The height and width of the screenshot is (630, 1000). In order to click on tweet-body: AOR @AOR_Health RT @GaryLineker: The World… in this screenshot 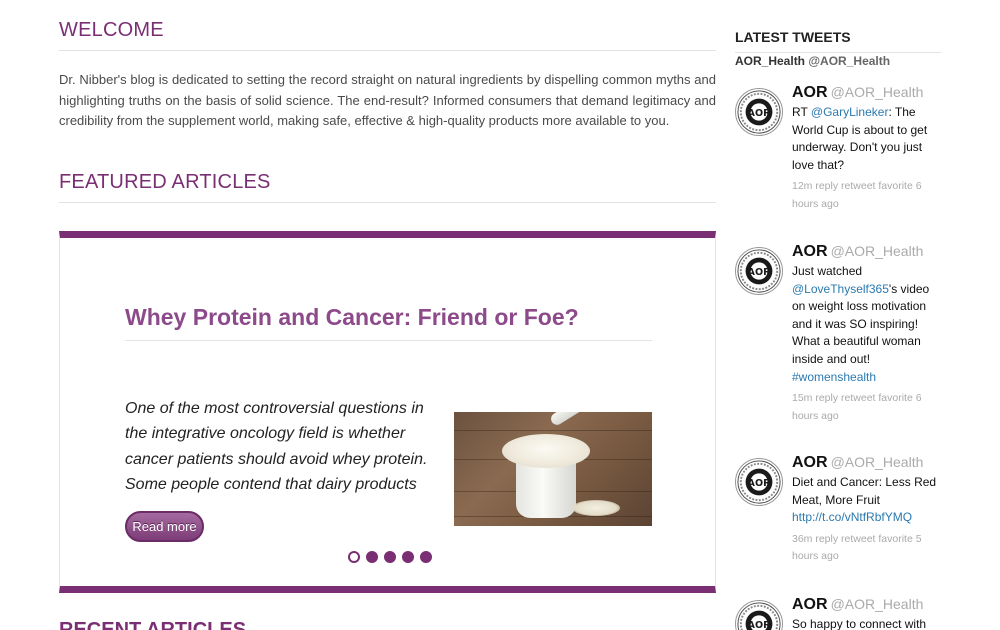, I will do `click(865, 149)`.